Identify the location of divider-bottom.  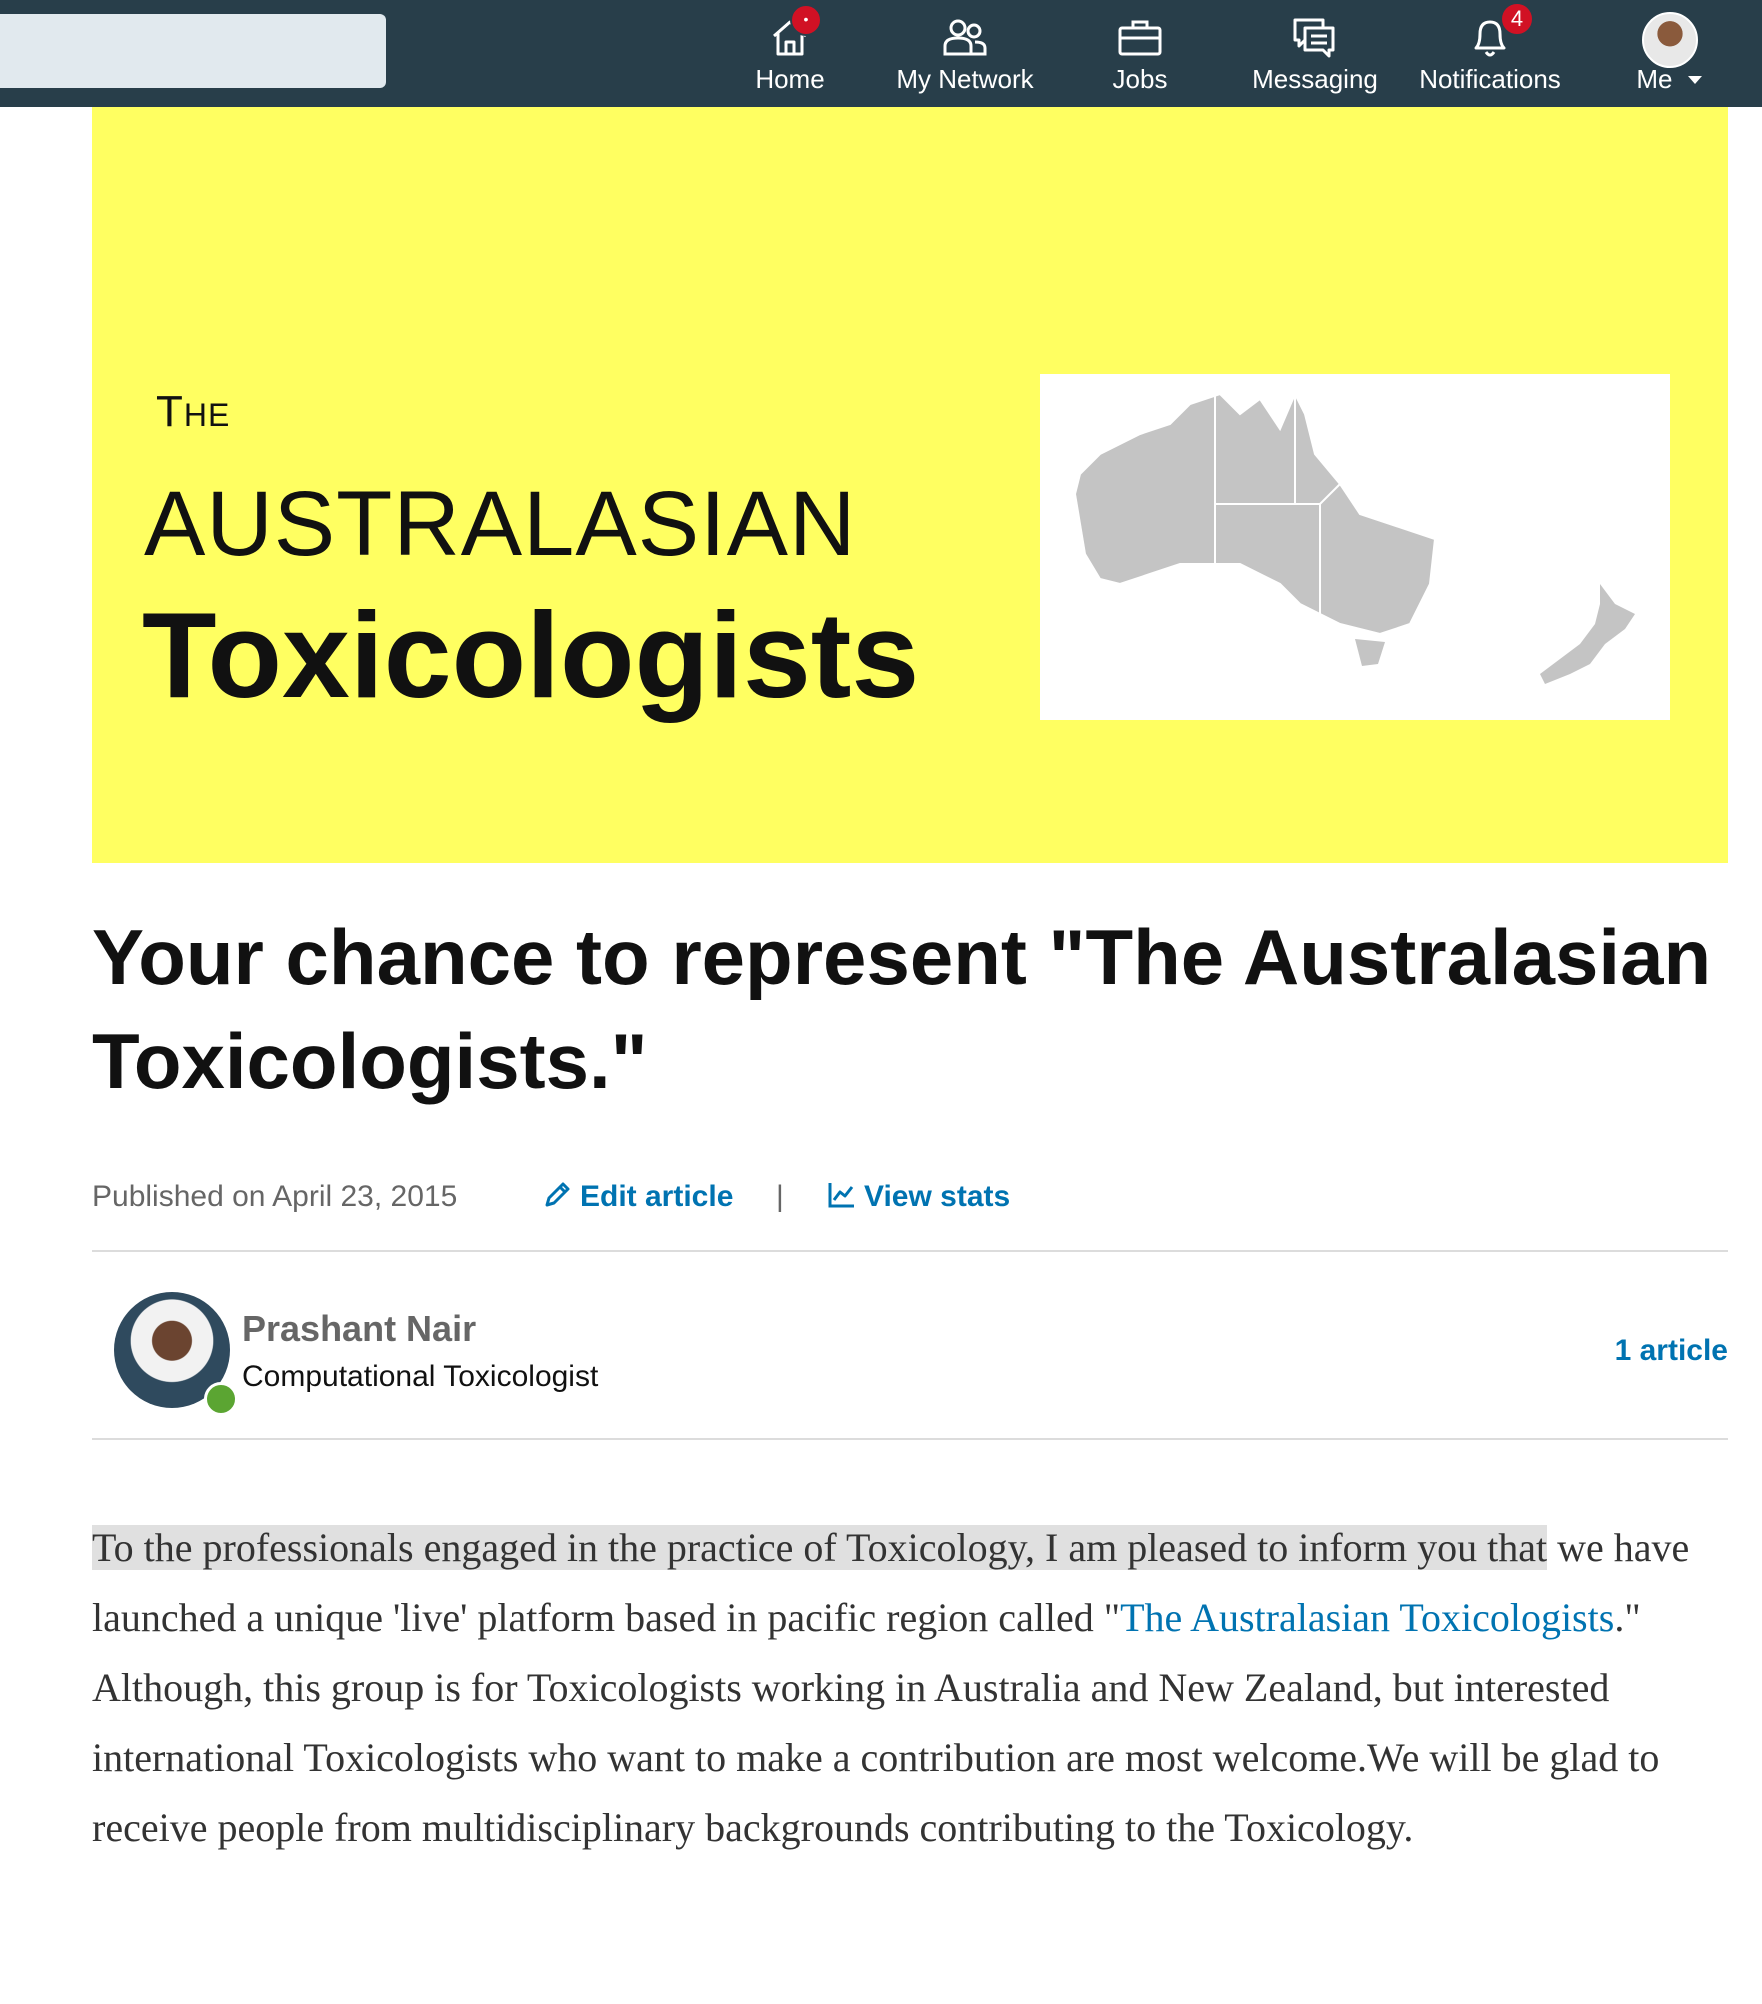
(910, 1439).